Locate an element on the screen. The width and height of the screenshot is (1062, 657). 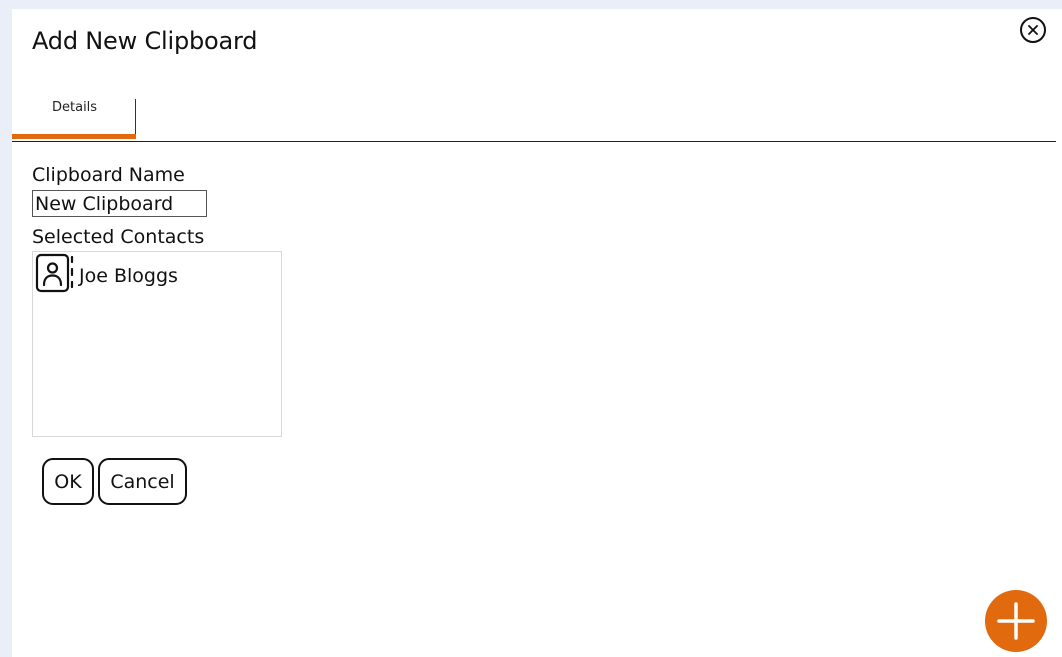
selected-contacts-label: Selected Contacts is located at coordinates (118, 237).